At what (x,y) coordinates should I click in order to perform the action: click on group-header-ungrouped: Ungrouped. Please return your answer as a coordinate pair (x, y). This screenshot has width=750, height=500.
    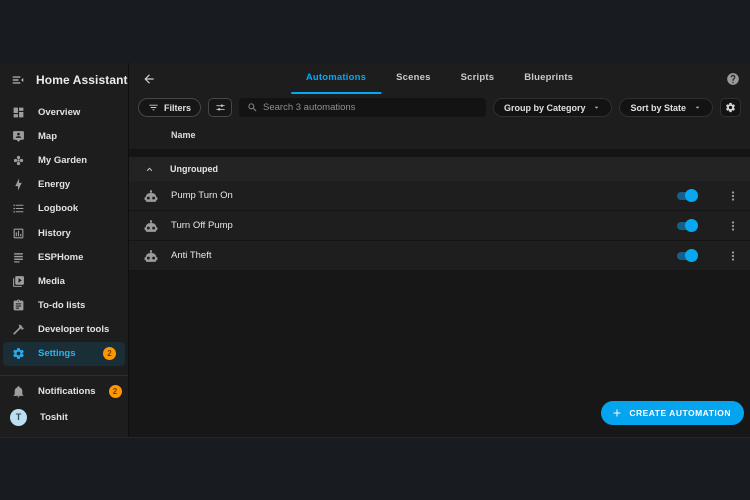
    Looking at the image, I should click on (439, 169).